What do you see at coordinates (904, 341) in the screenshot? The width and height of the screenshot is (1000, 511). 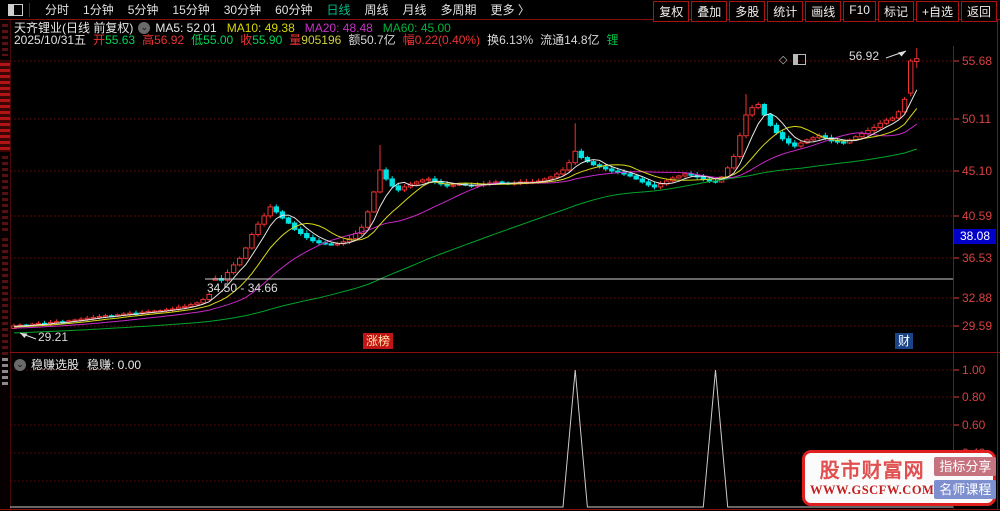 I see `chart-badge-财: 财` at bounding box center [904, 341].